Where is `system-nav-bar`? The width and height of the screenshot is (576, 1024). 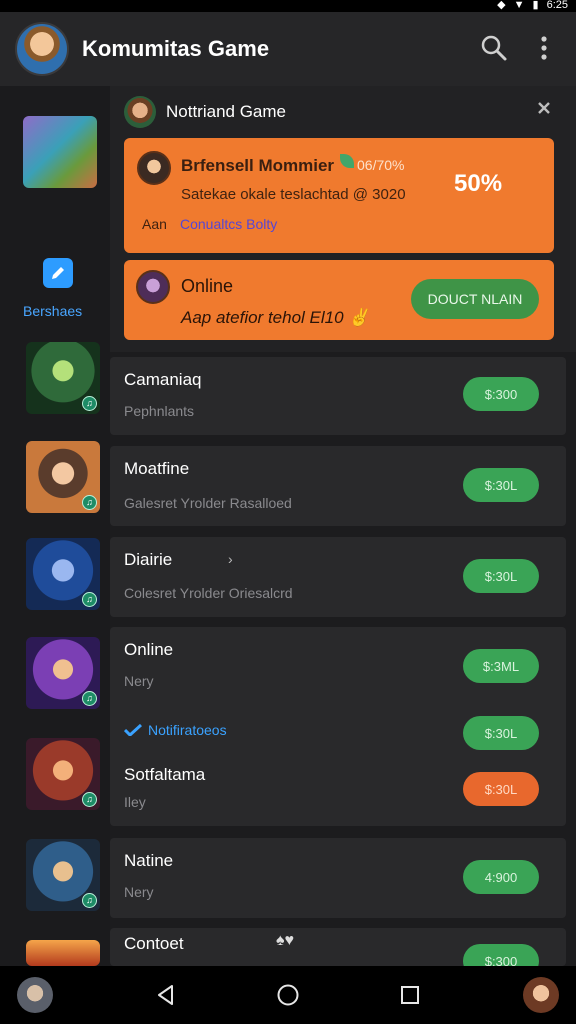
system-nav-bar is located at coordinates (288, 995).